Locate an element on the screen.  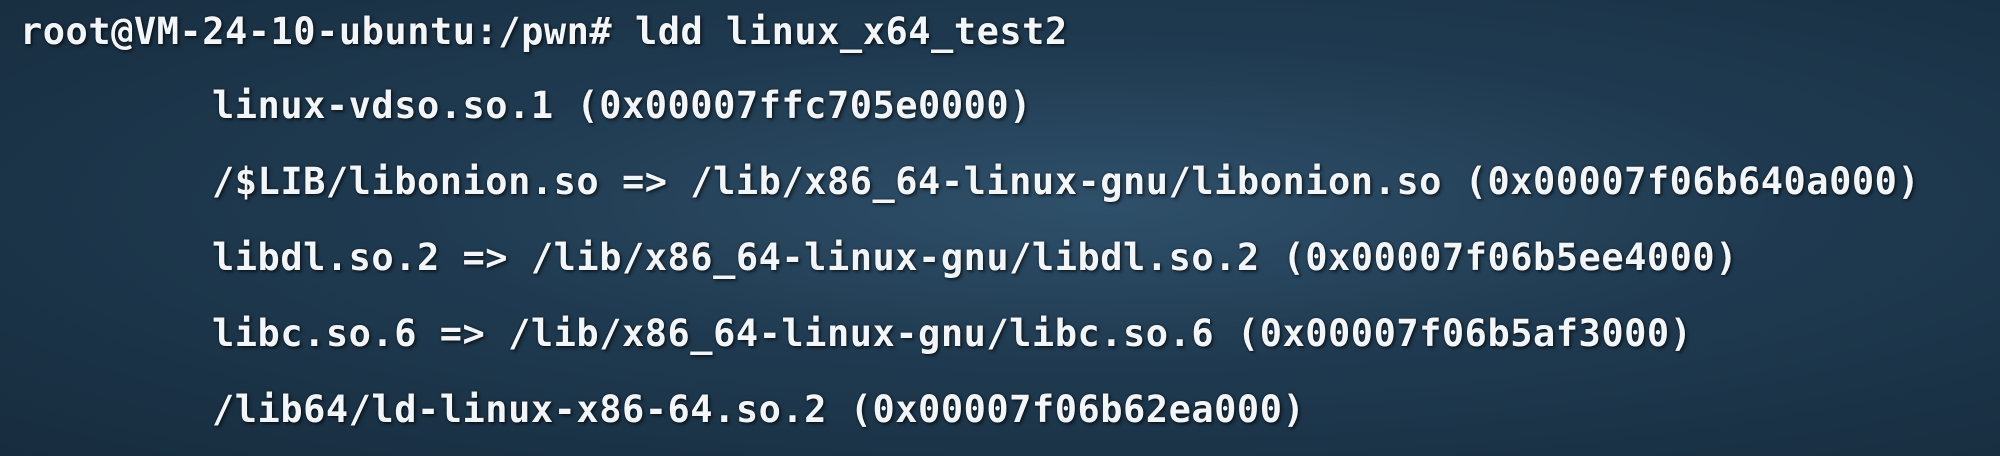
output-line-vdso: linux-vdso.so.1 (0x00007ffc705e0000) is located at coordinates (622, 105).